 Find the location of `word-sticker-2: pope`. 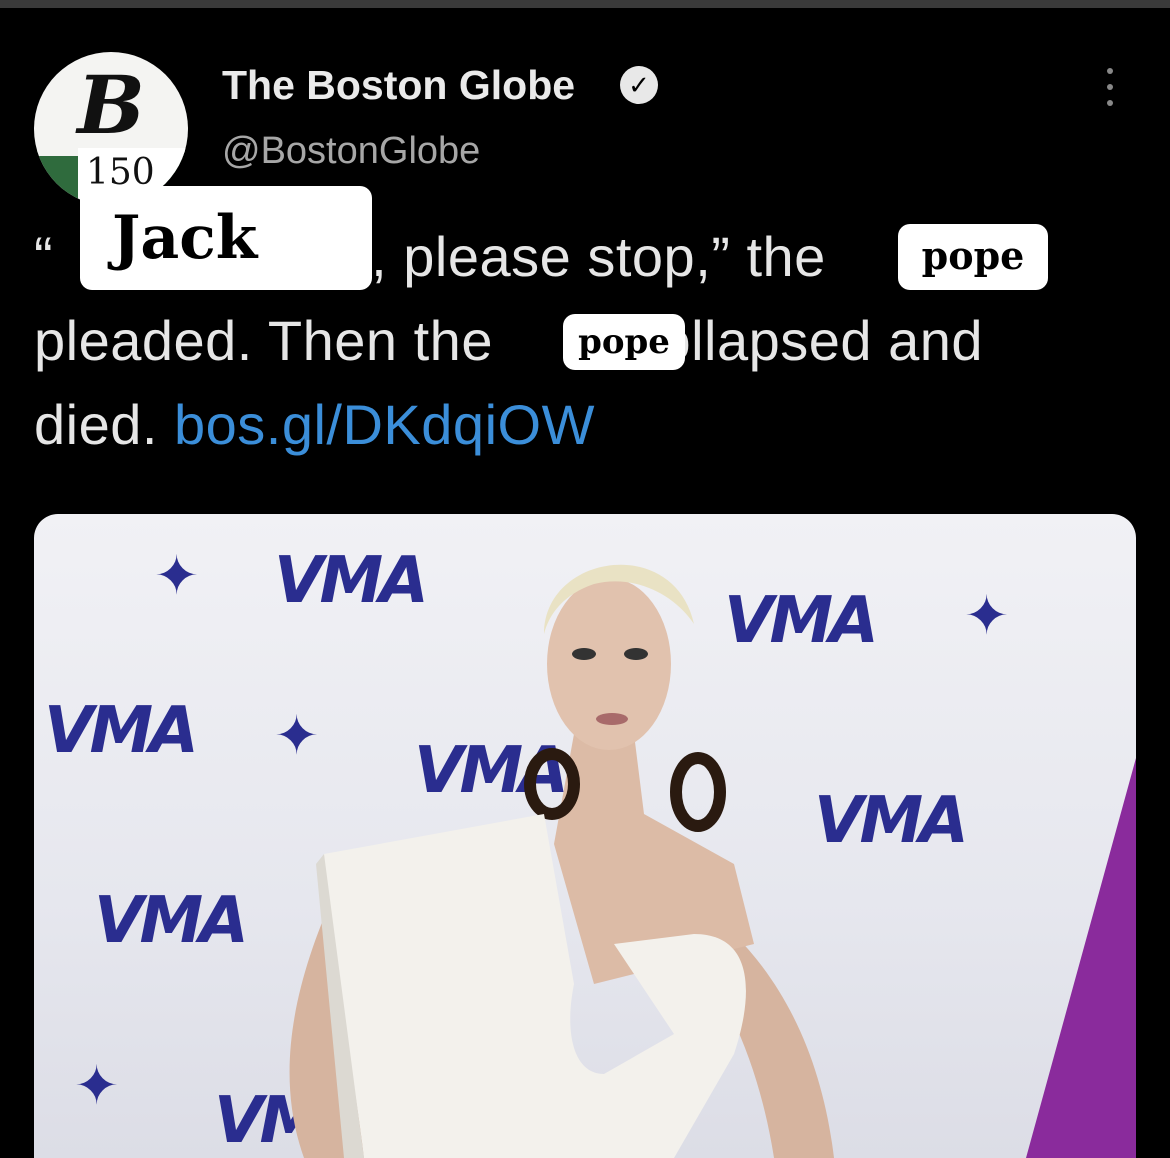

word-sticker-2: pope is located at coordinates (624, 342).